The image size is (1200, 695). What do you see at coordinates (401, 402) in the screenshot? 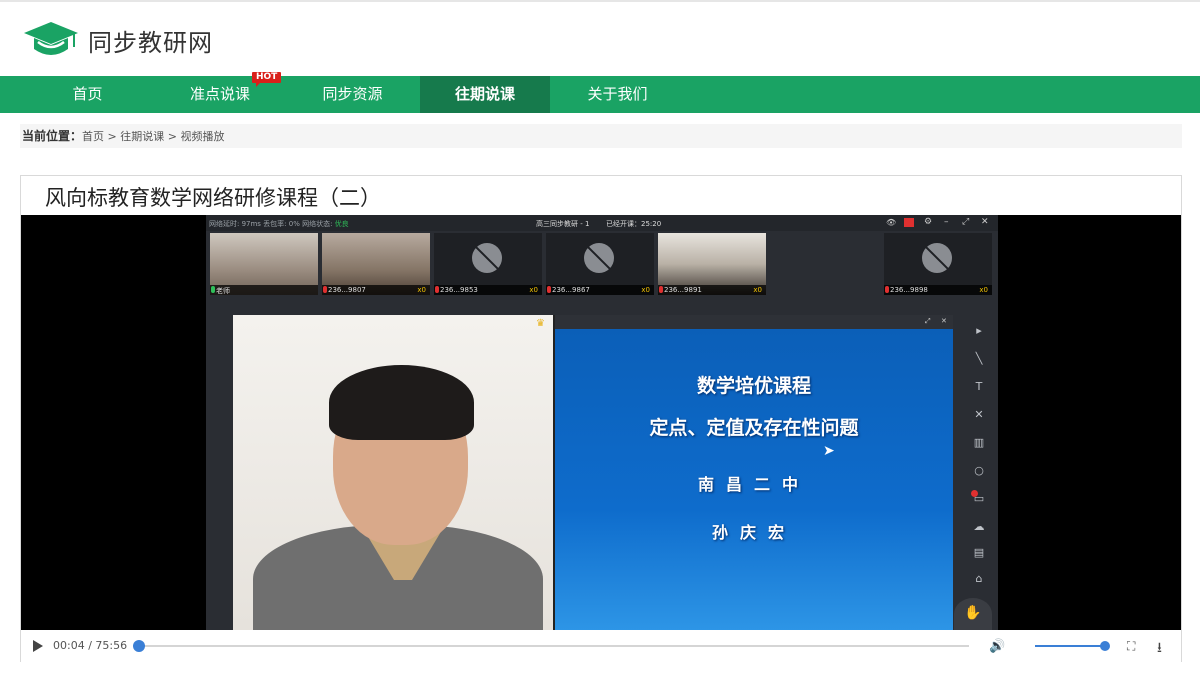
I see `speaker-hair` at bounding box center [401, 402].